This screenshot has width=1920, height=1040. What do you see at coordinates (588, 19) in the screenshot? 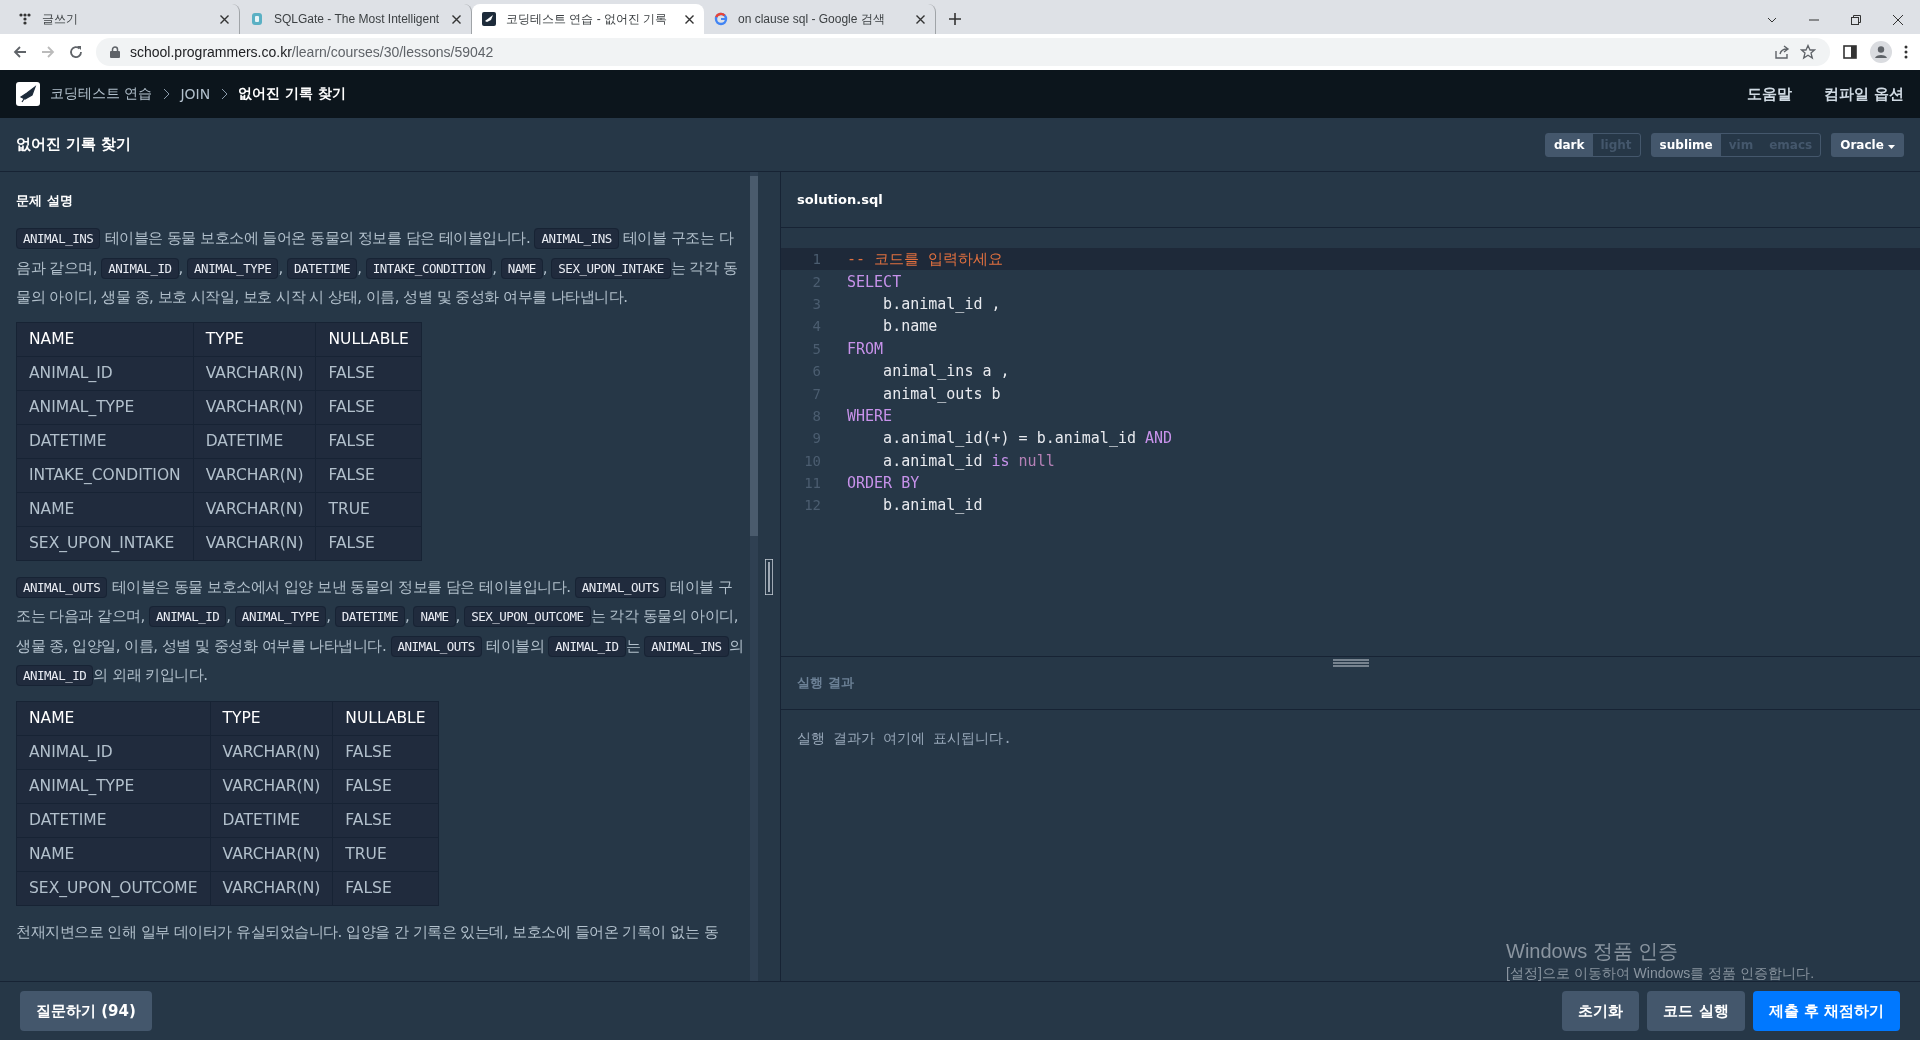
I see `browser-tab: 코딩테스트 연습 - 없어진 기록` at bounding box center [588, 19].